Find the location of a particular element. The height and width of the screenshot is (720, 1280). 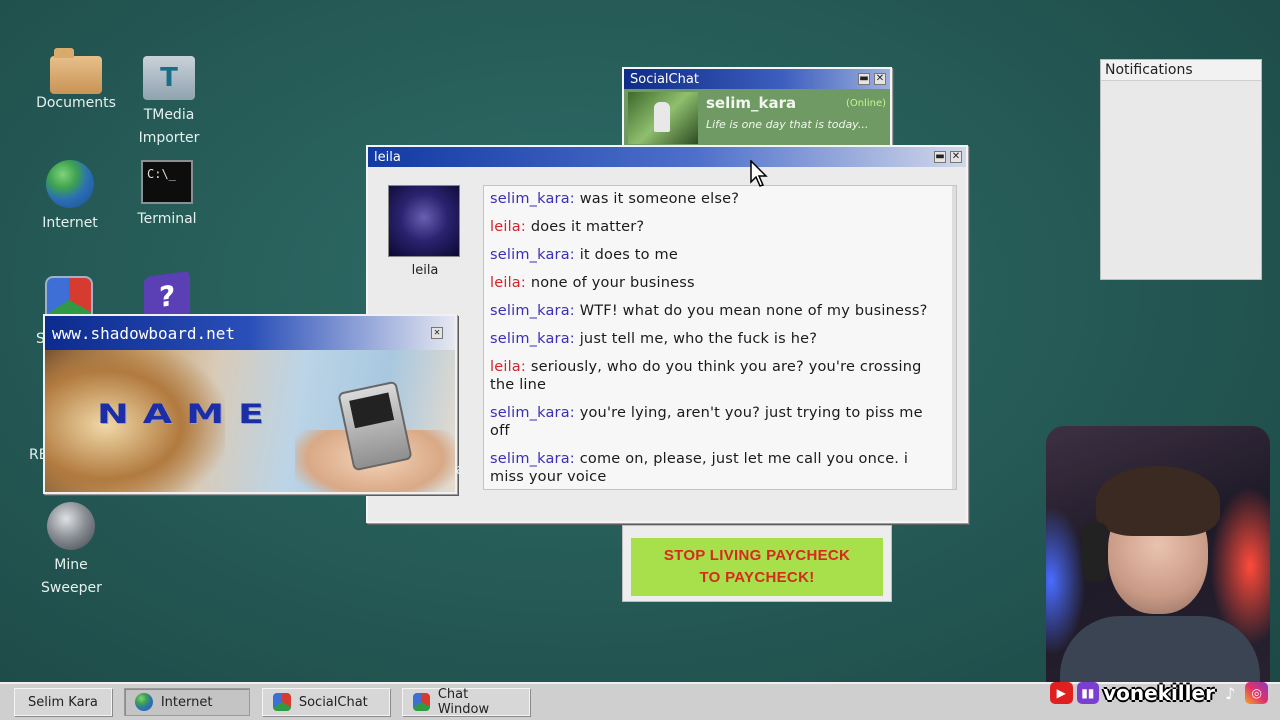

presence-badge: (Online) is located at coordinates (865, 103).